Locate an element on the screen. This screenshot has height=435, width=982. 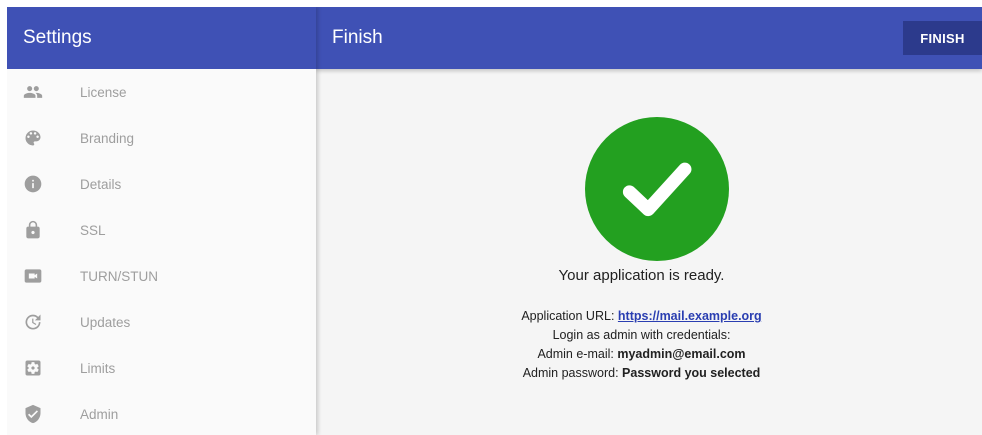
checkmark-icon is located at coordinates (657, 189).